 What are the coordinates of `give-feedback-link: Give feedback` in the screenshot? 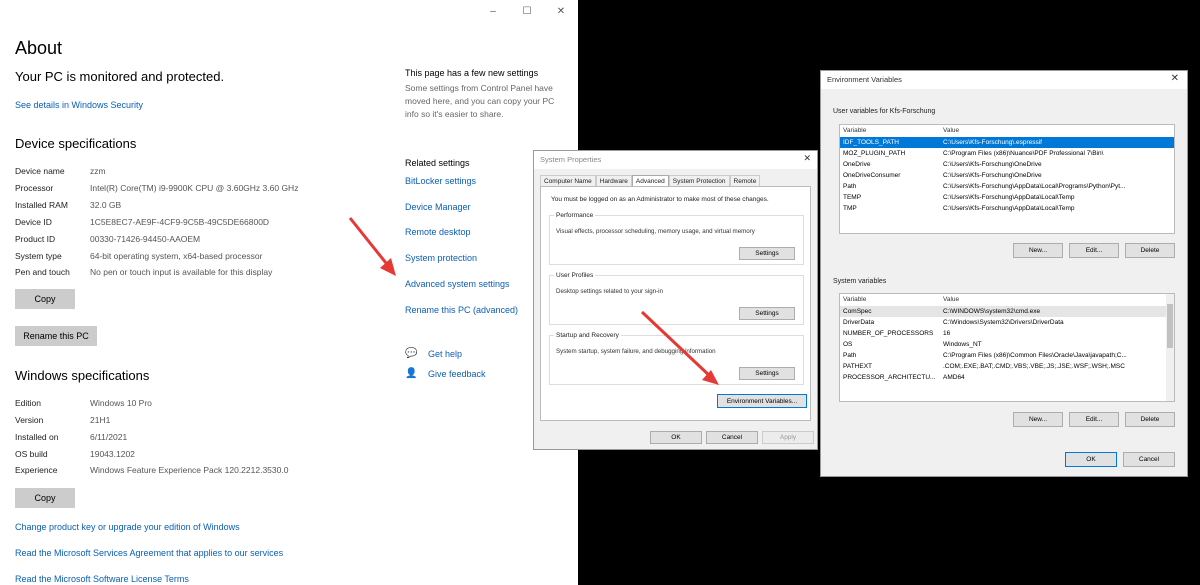 It's located at (457, 374).